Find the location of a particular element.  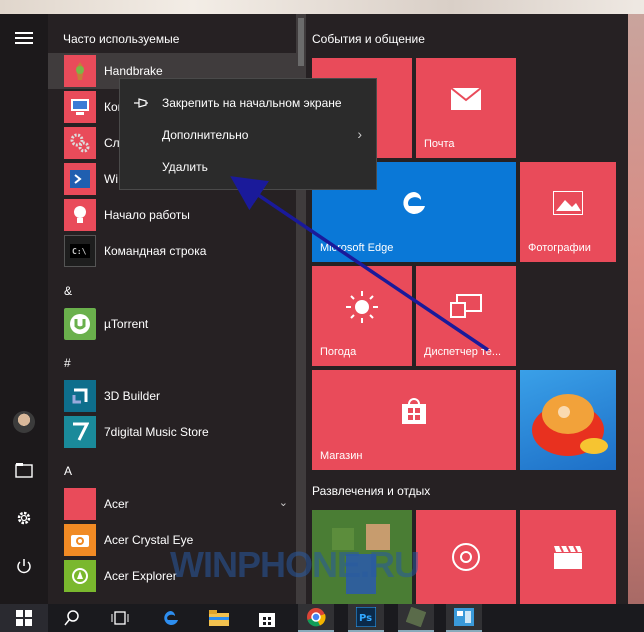

store-bag-icon is located at coordinates (414, 411).